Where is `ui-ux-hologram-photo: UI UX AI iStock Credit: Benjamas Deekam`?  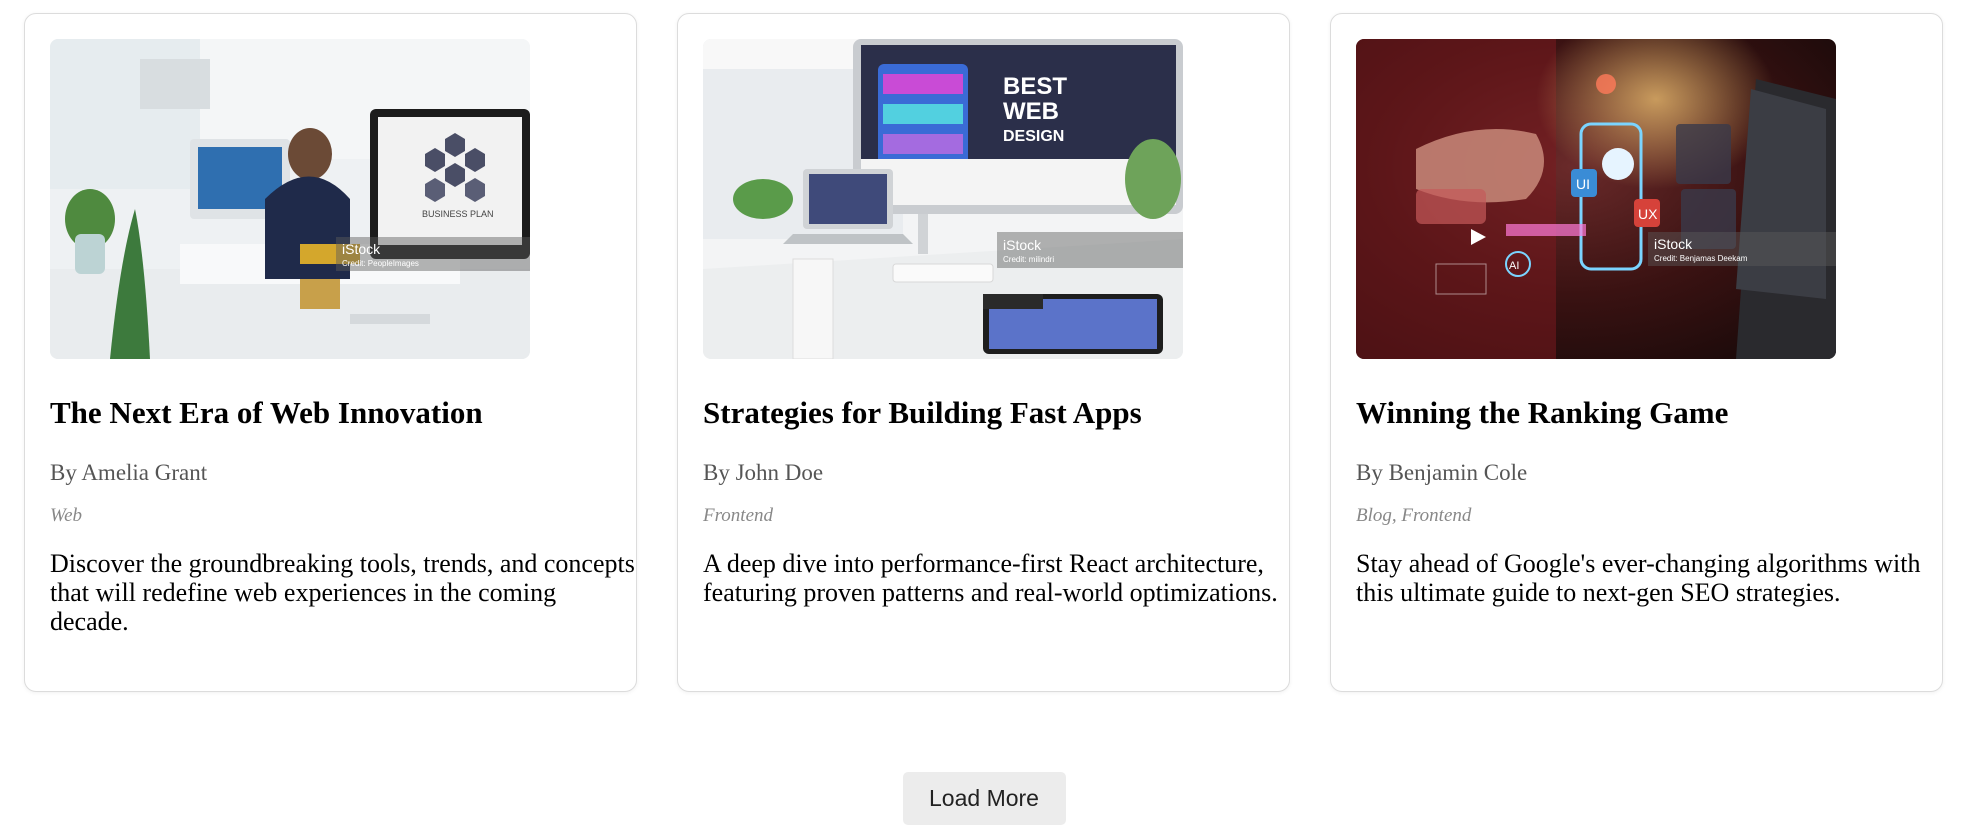
ui-ux-hologram-photo: UI UX AI iStock Credit: Benjamas Deekam is located at coordinates (1596, 199).